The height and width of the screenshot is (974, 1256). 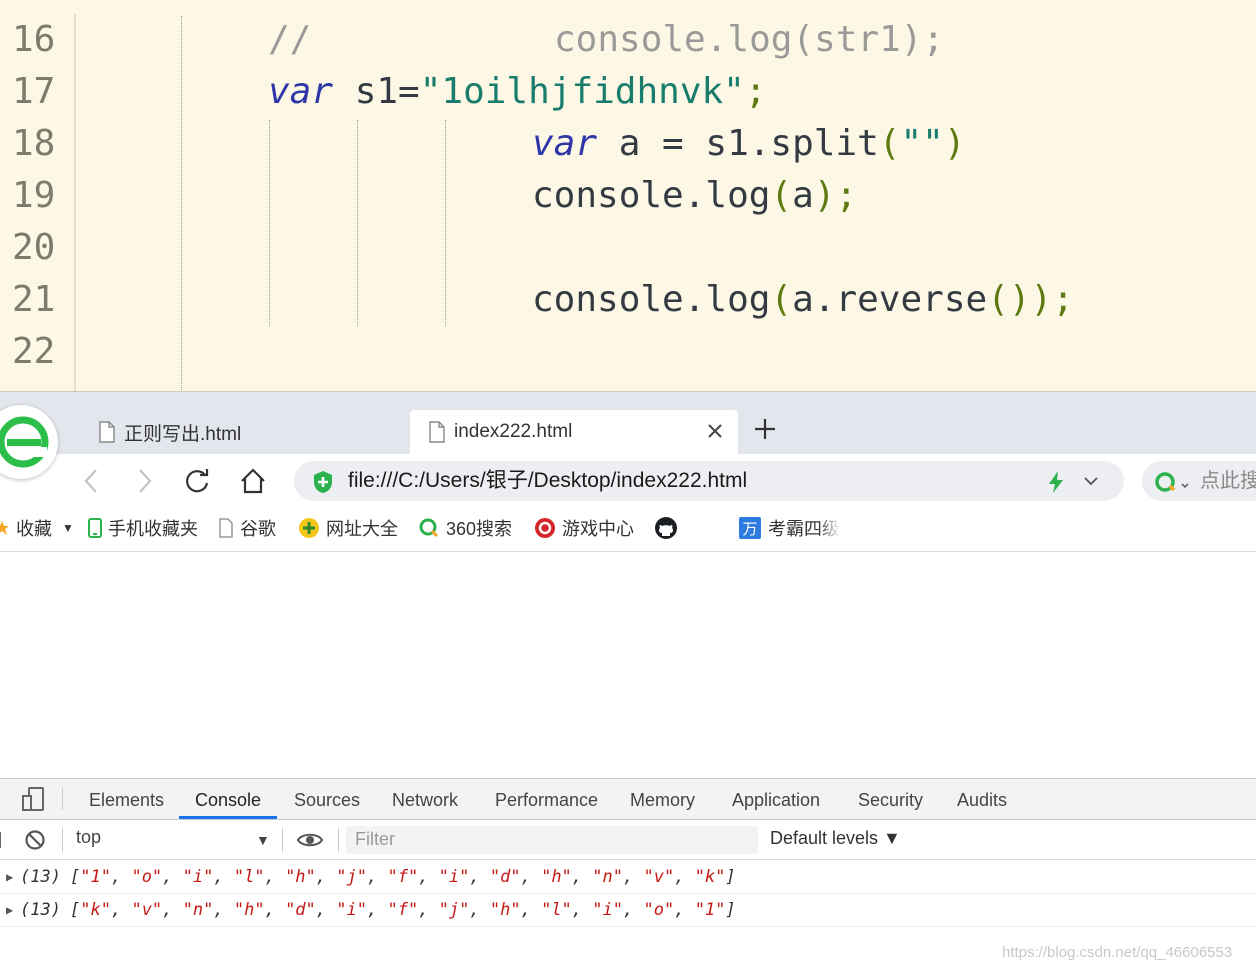 What do you see at coordinates (34, 299) in the screenshot?
I see `line-number: 21` at bounding box center [34, 299].